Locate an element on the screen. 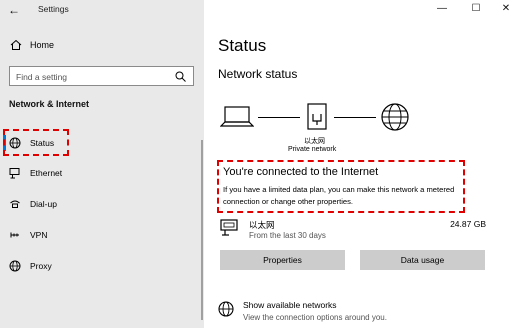 This screenshot has width=520, height=328. adapter-name: 以太网 is located at coordinates (314, 141).